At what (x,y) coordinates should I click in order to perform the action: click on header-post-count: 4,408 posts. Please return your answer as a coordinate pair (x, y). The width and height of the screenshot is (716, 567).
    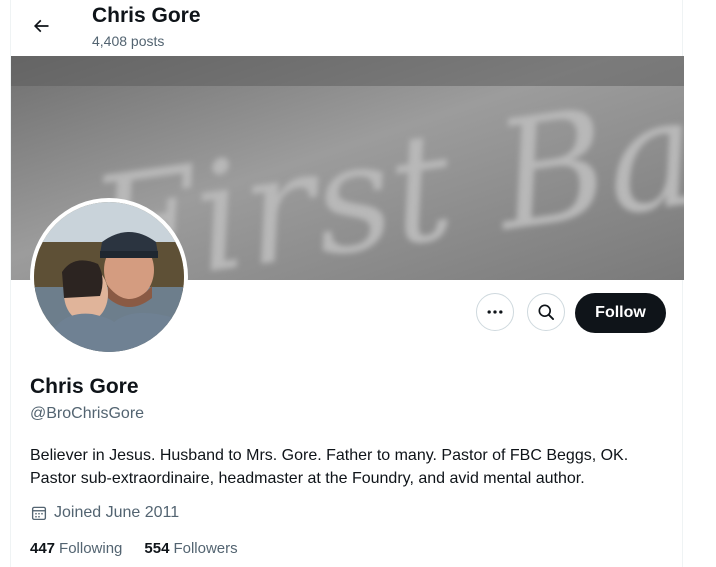
    Looking at the image, I should click on (128, 41).